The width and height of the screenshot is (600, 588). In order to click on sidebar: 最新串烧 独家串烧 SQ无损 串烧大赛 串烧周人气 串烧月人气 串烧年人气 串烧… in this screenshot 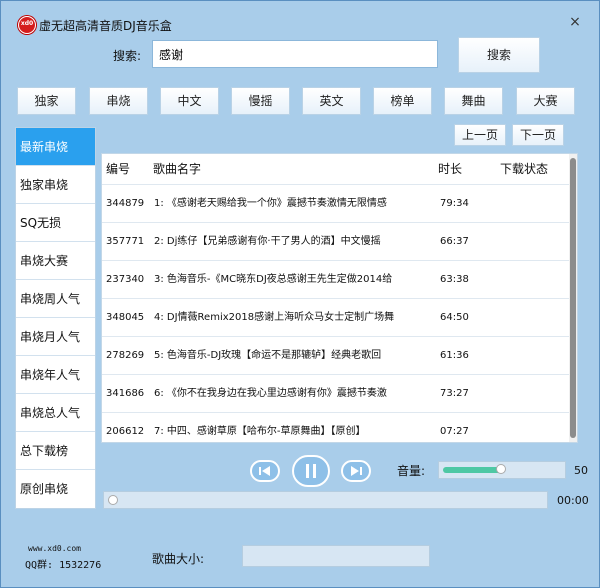, I will do `click(55, 318)`.